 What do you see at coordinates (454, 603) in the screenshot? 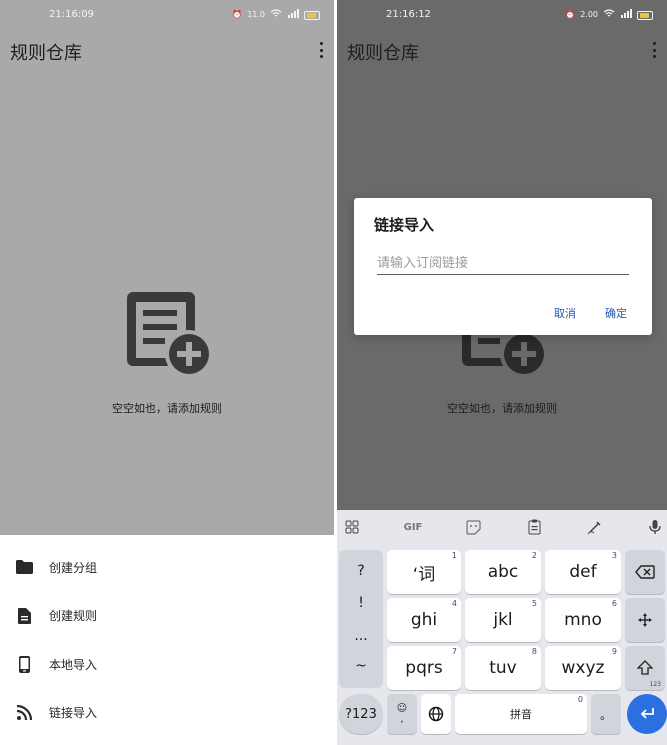
I see `key-hint: 4` at bounding box center [454, 603].